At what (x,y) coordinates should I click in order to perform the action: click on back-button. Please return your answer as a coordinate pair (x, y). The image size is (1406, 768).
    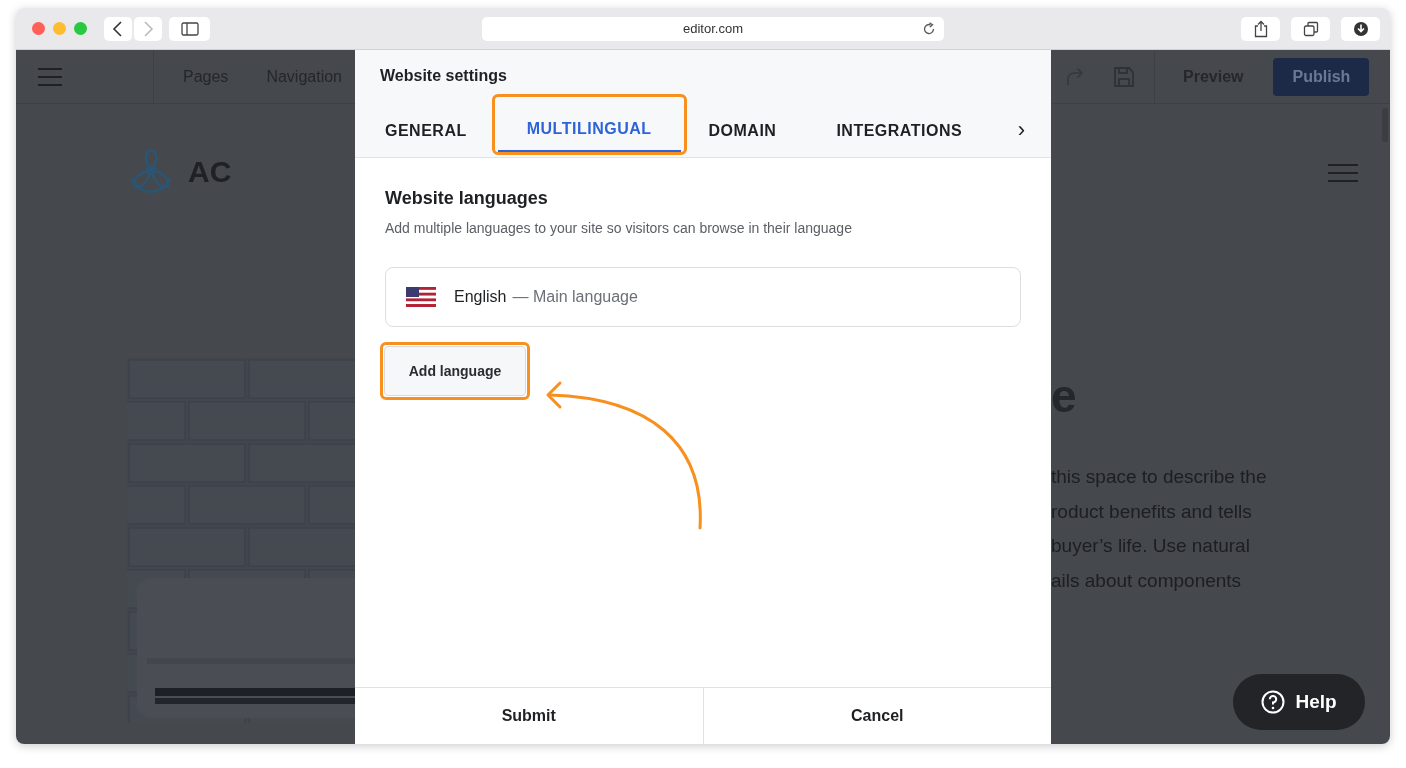
    Looking at the image, I should click on (118, 28).